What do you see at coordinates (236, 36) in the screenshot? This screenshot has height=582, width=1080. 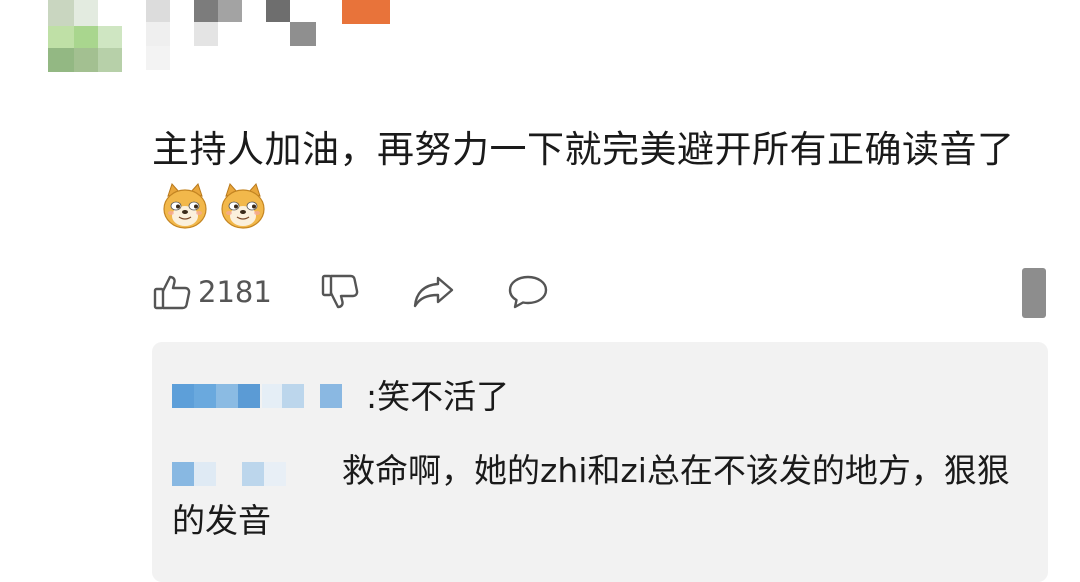 I see `username` at bounding box center [236, 36].